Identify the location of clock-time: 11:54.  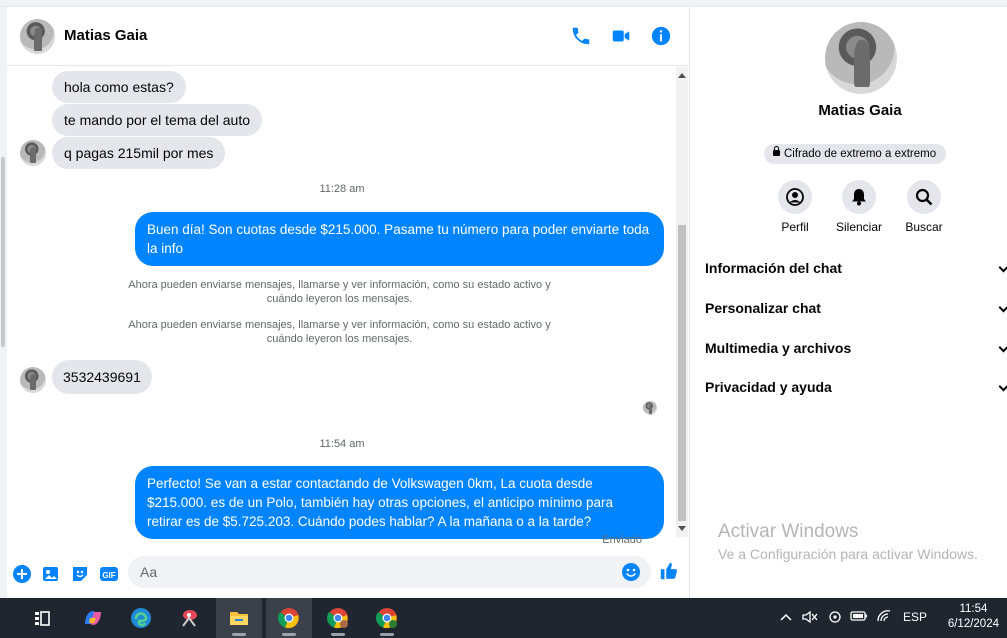
(973, 609).